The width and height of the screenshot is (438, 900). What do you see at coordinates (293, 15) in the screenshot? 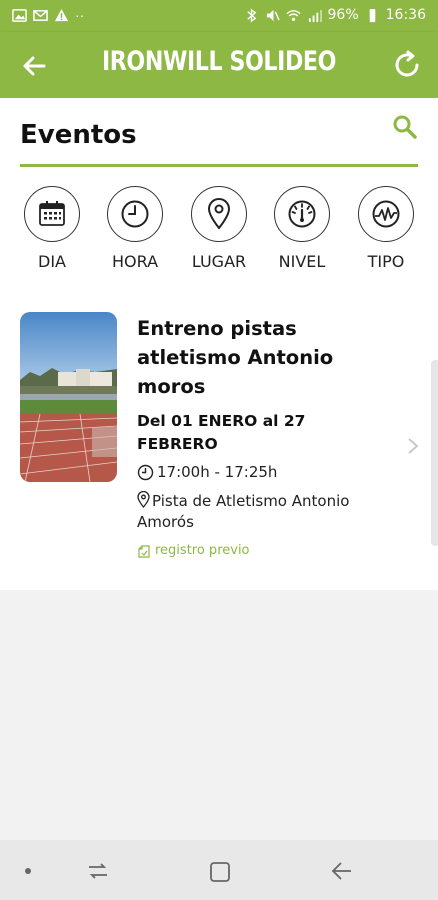
I see `wifi-icon` at bounding box center [293, 15].